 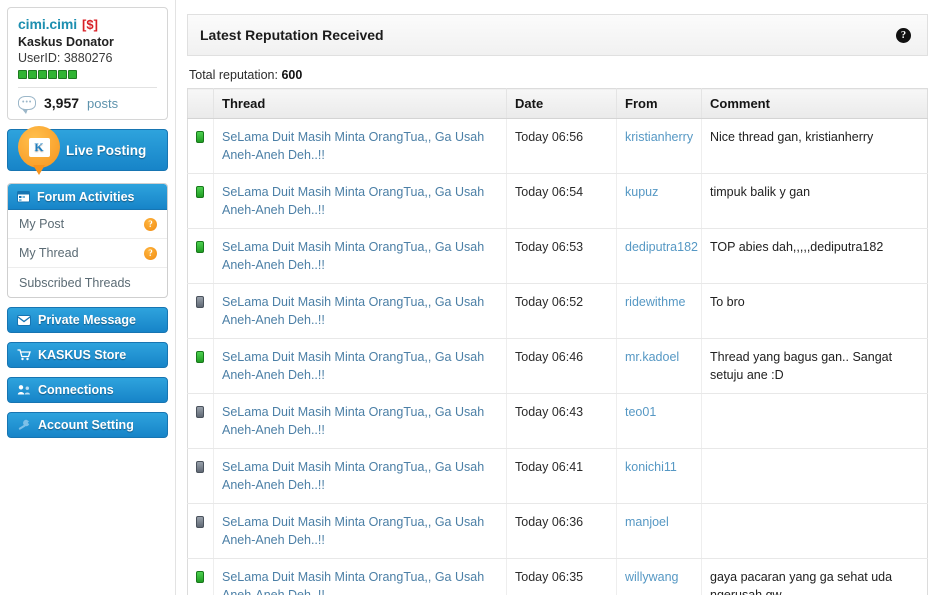 I want to click on sidebar-item-label: Connections, so click(x=76, y=390).